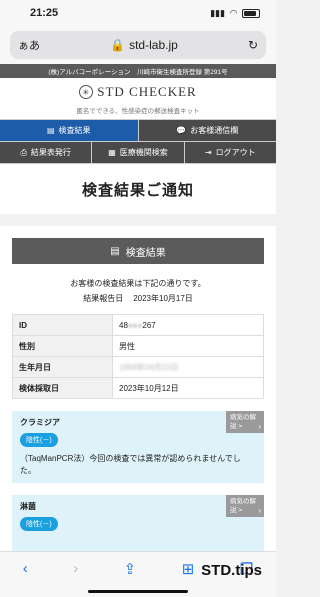 The width and height of the screenshot is (320, 597). I want to click on info-key: ID, so click(62, 325).